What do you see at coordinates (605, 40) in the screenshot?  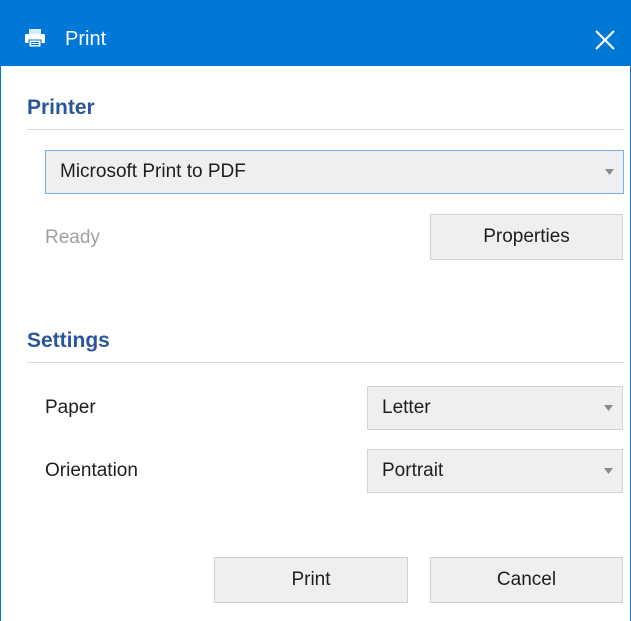 I see `close-icon` at bounding box center [605, 40].